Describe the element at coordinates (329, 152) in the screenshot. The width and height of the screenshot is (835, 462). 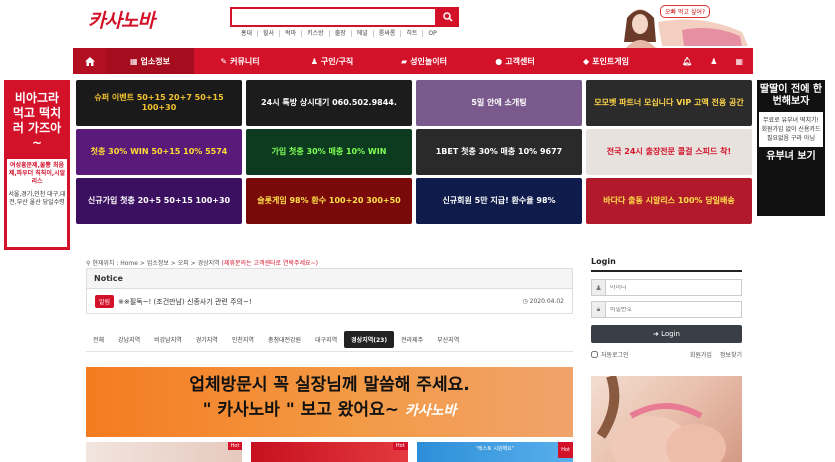
I see `ad-banner: 가입 첫충 30% 매충 10% WIN` at that location.